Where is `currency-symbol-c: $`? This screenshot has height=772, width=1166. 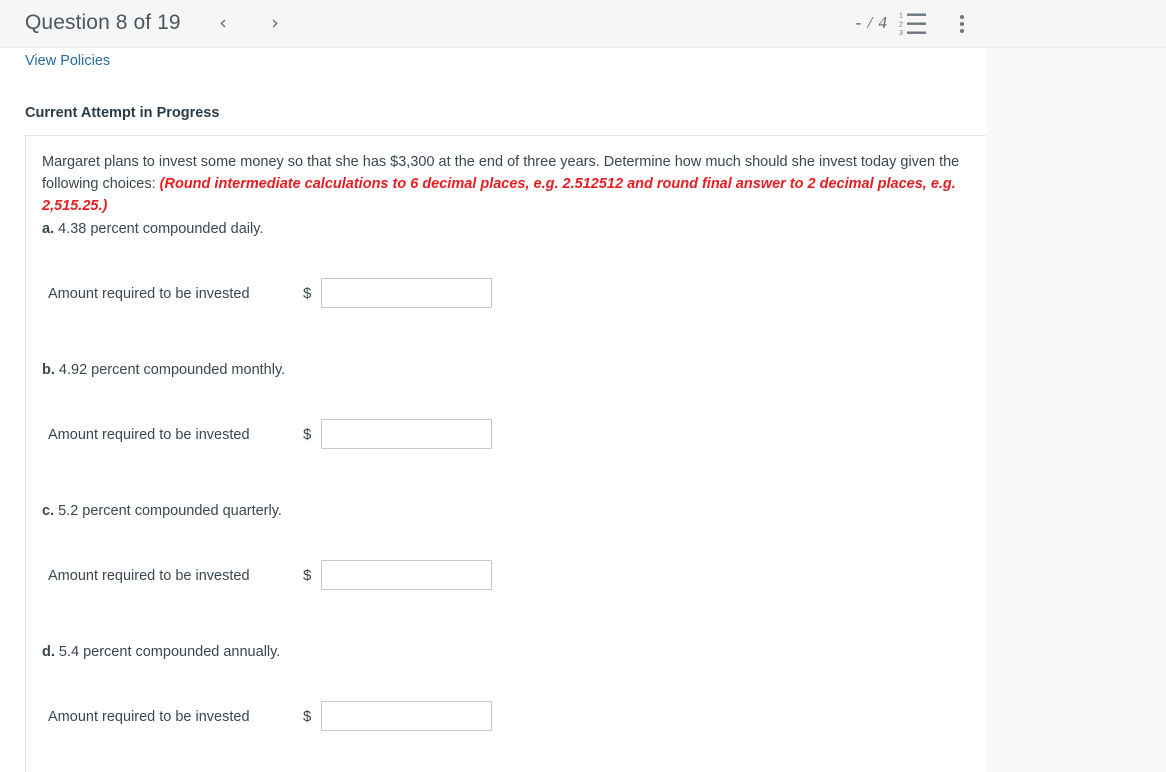
currency-symbol-c: $ is located at coordinates (307, 575).